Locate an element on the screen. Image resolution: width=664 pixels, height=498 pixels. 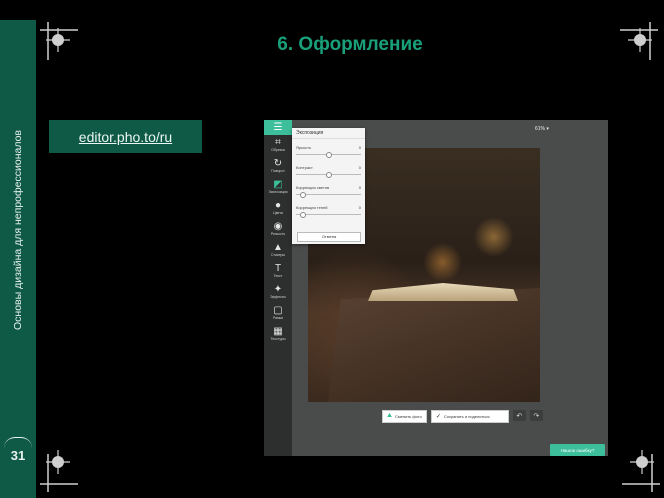
slider-contrast: Контраст 0 is located at coordinates (328, 171).